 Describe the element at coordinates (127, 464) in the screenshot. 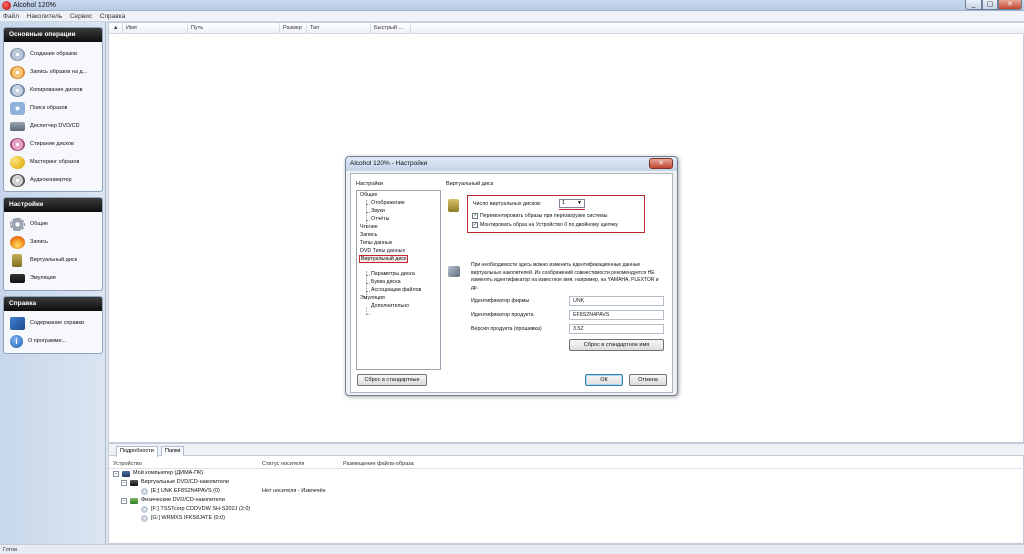

I see `column-device: Устройство` at that location.